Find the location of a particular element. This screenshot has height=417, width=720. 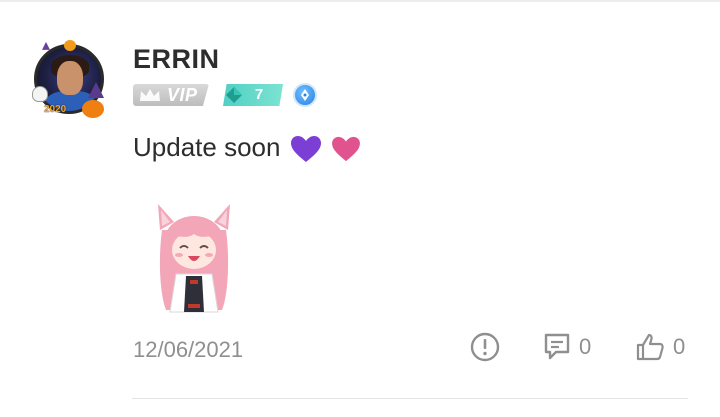

level-badge: 7 is located at coordinates (253, 95).